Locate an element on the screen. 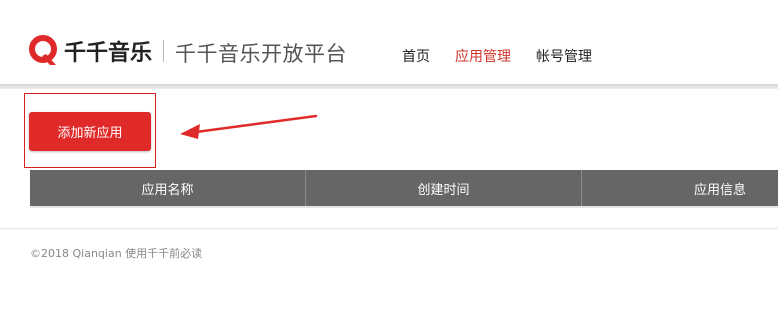 Image resolution: width=778 pixels, height=318 pixels. logo-text: 千千音乐 is located at coordinates (108, 53).